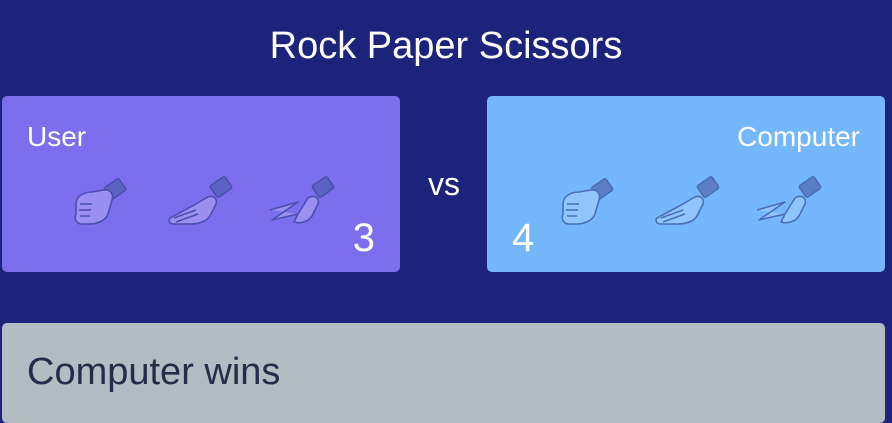 The width and height of the screenshot is (892, 423). I want to click on user-paper-button, so click(202, 202).